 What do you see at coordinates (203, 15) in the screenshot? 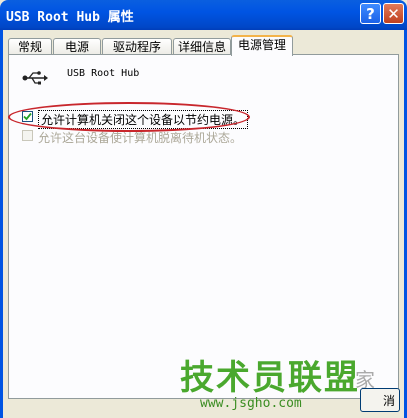
I see `title-bar: USB Root Hub 属性 ? ✕` at bounding box center [203, 15].